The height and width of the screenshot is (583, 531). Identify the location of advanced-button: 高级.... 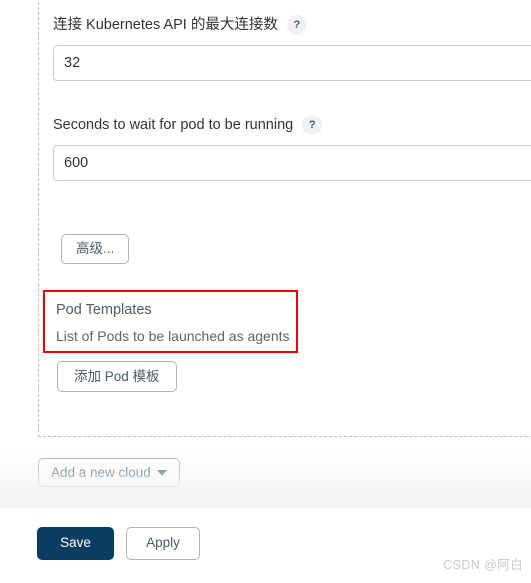
(95, 249).